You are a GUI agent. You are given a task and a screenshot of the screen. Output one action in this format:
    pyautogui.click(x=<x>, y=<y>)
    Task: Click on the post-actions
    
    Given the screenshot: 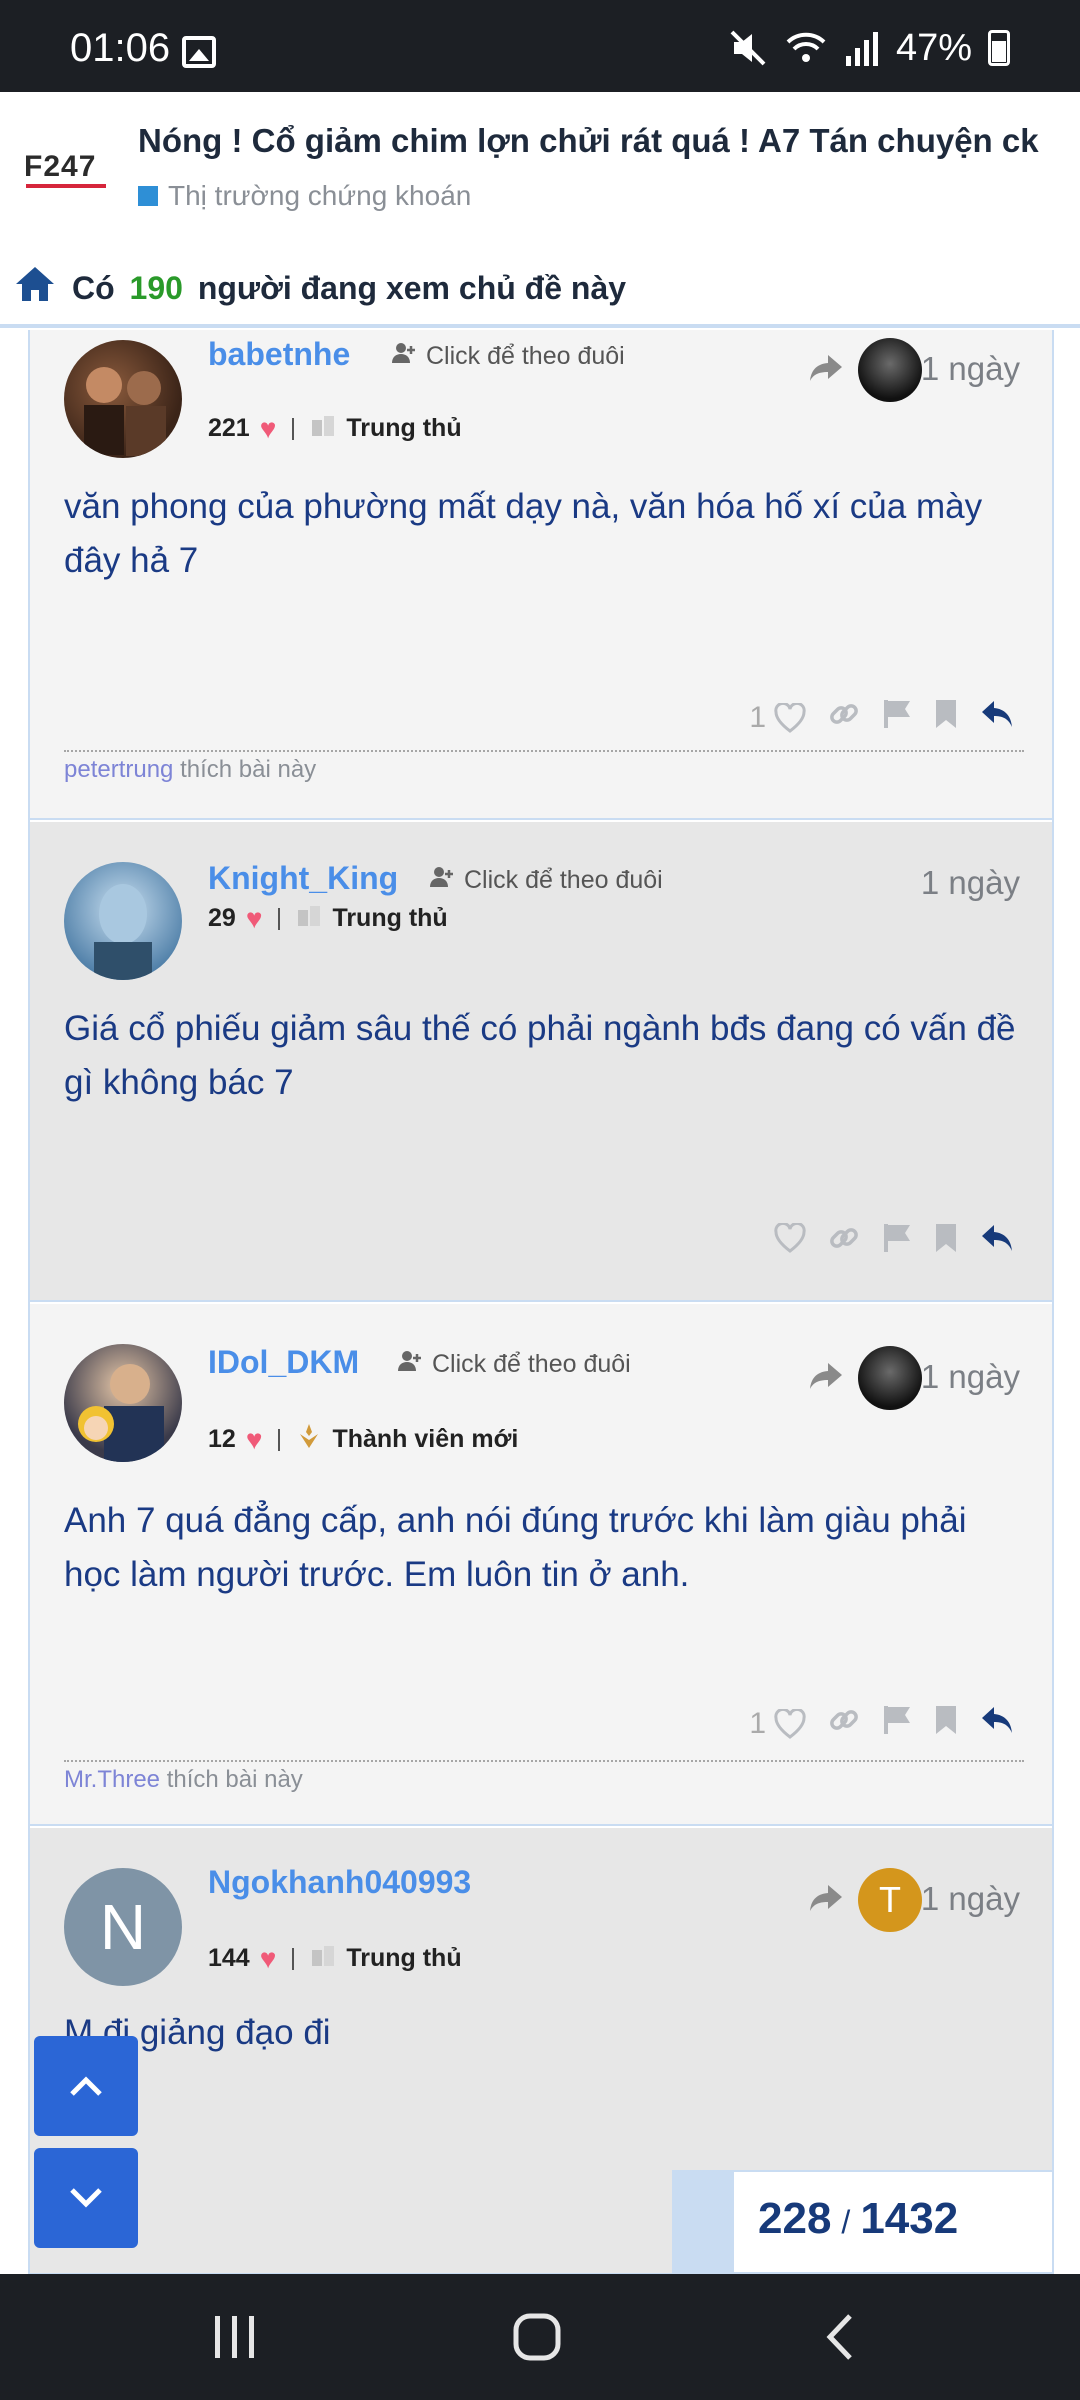 What is the action you would take?
    pyautogui.click(x=894, y=1241)
    